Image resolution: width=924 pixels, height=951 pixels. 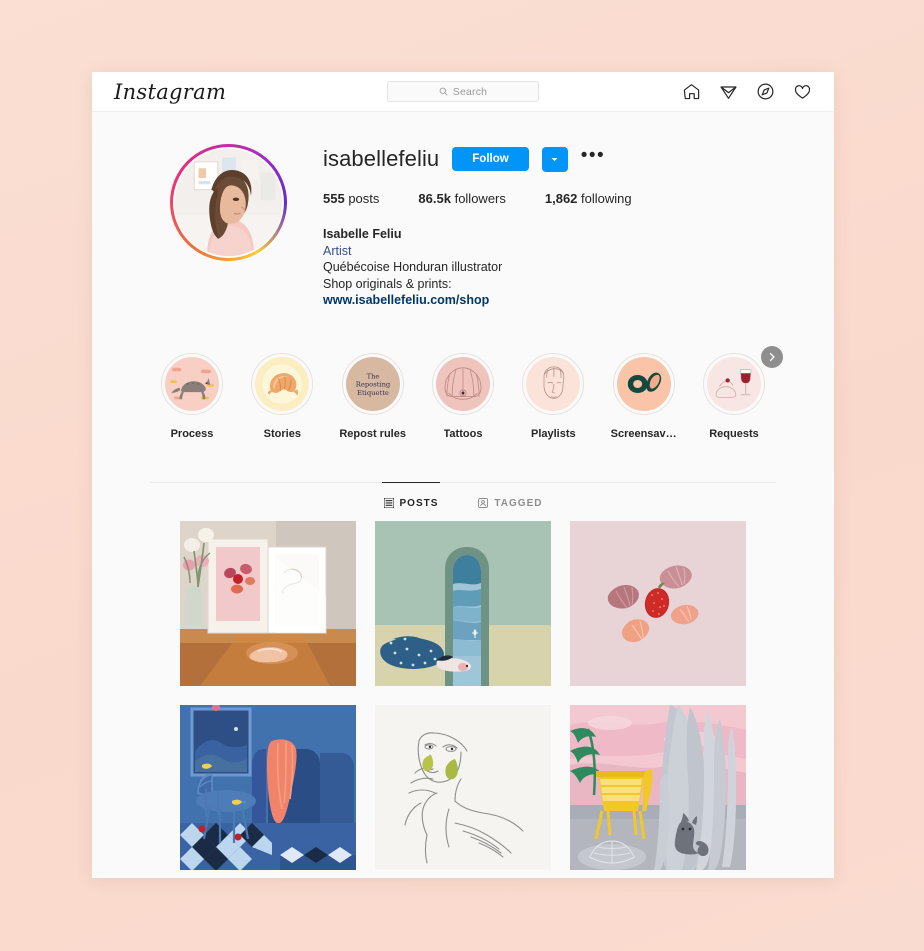 I want to click on stat-posts: 555 posts, so click(x=351, y=198).